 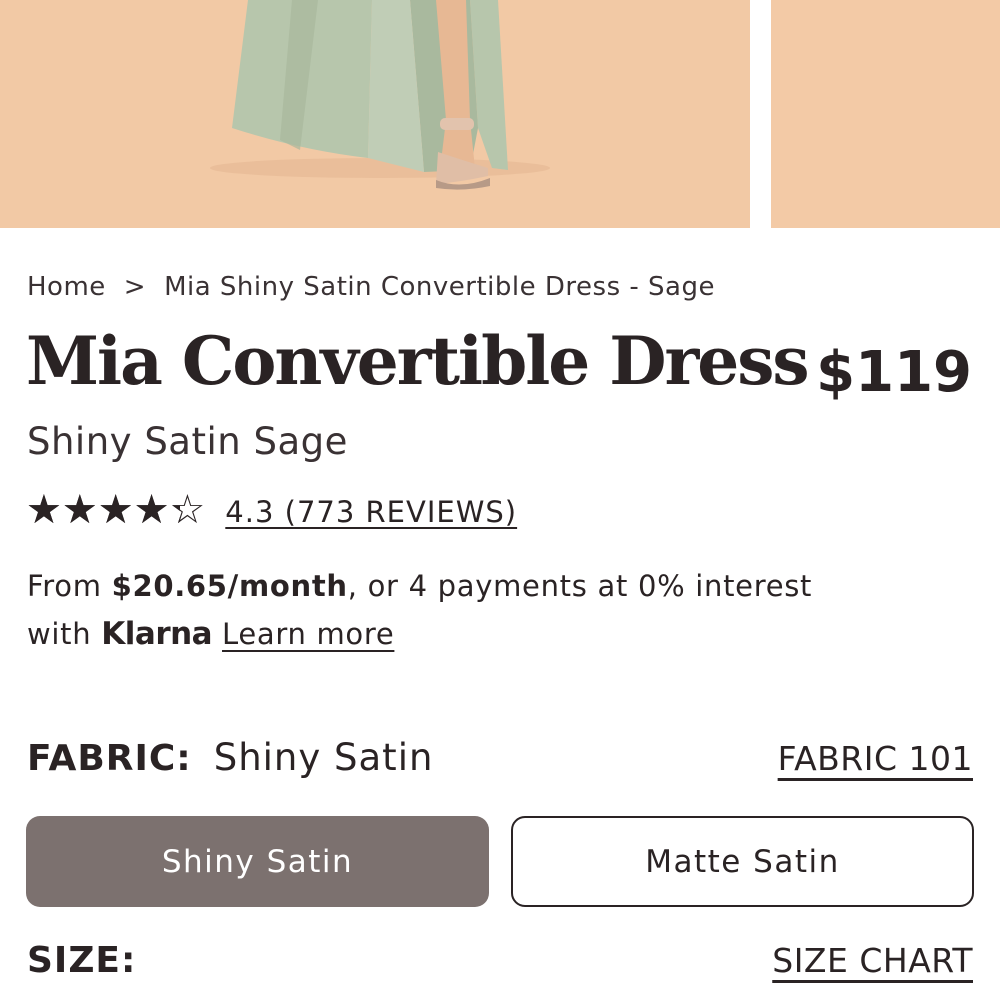 What do you see at coordinates (885, 114) in the screenshot?
I see `product-photo-next` at bounding box center [885, 114].